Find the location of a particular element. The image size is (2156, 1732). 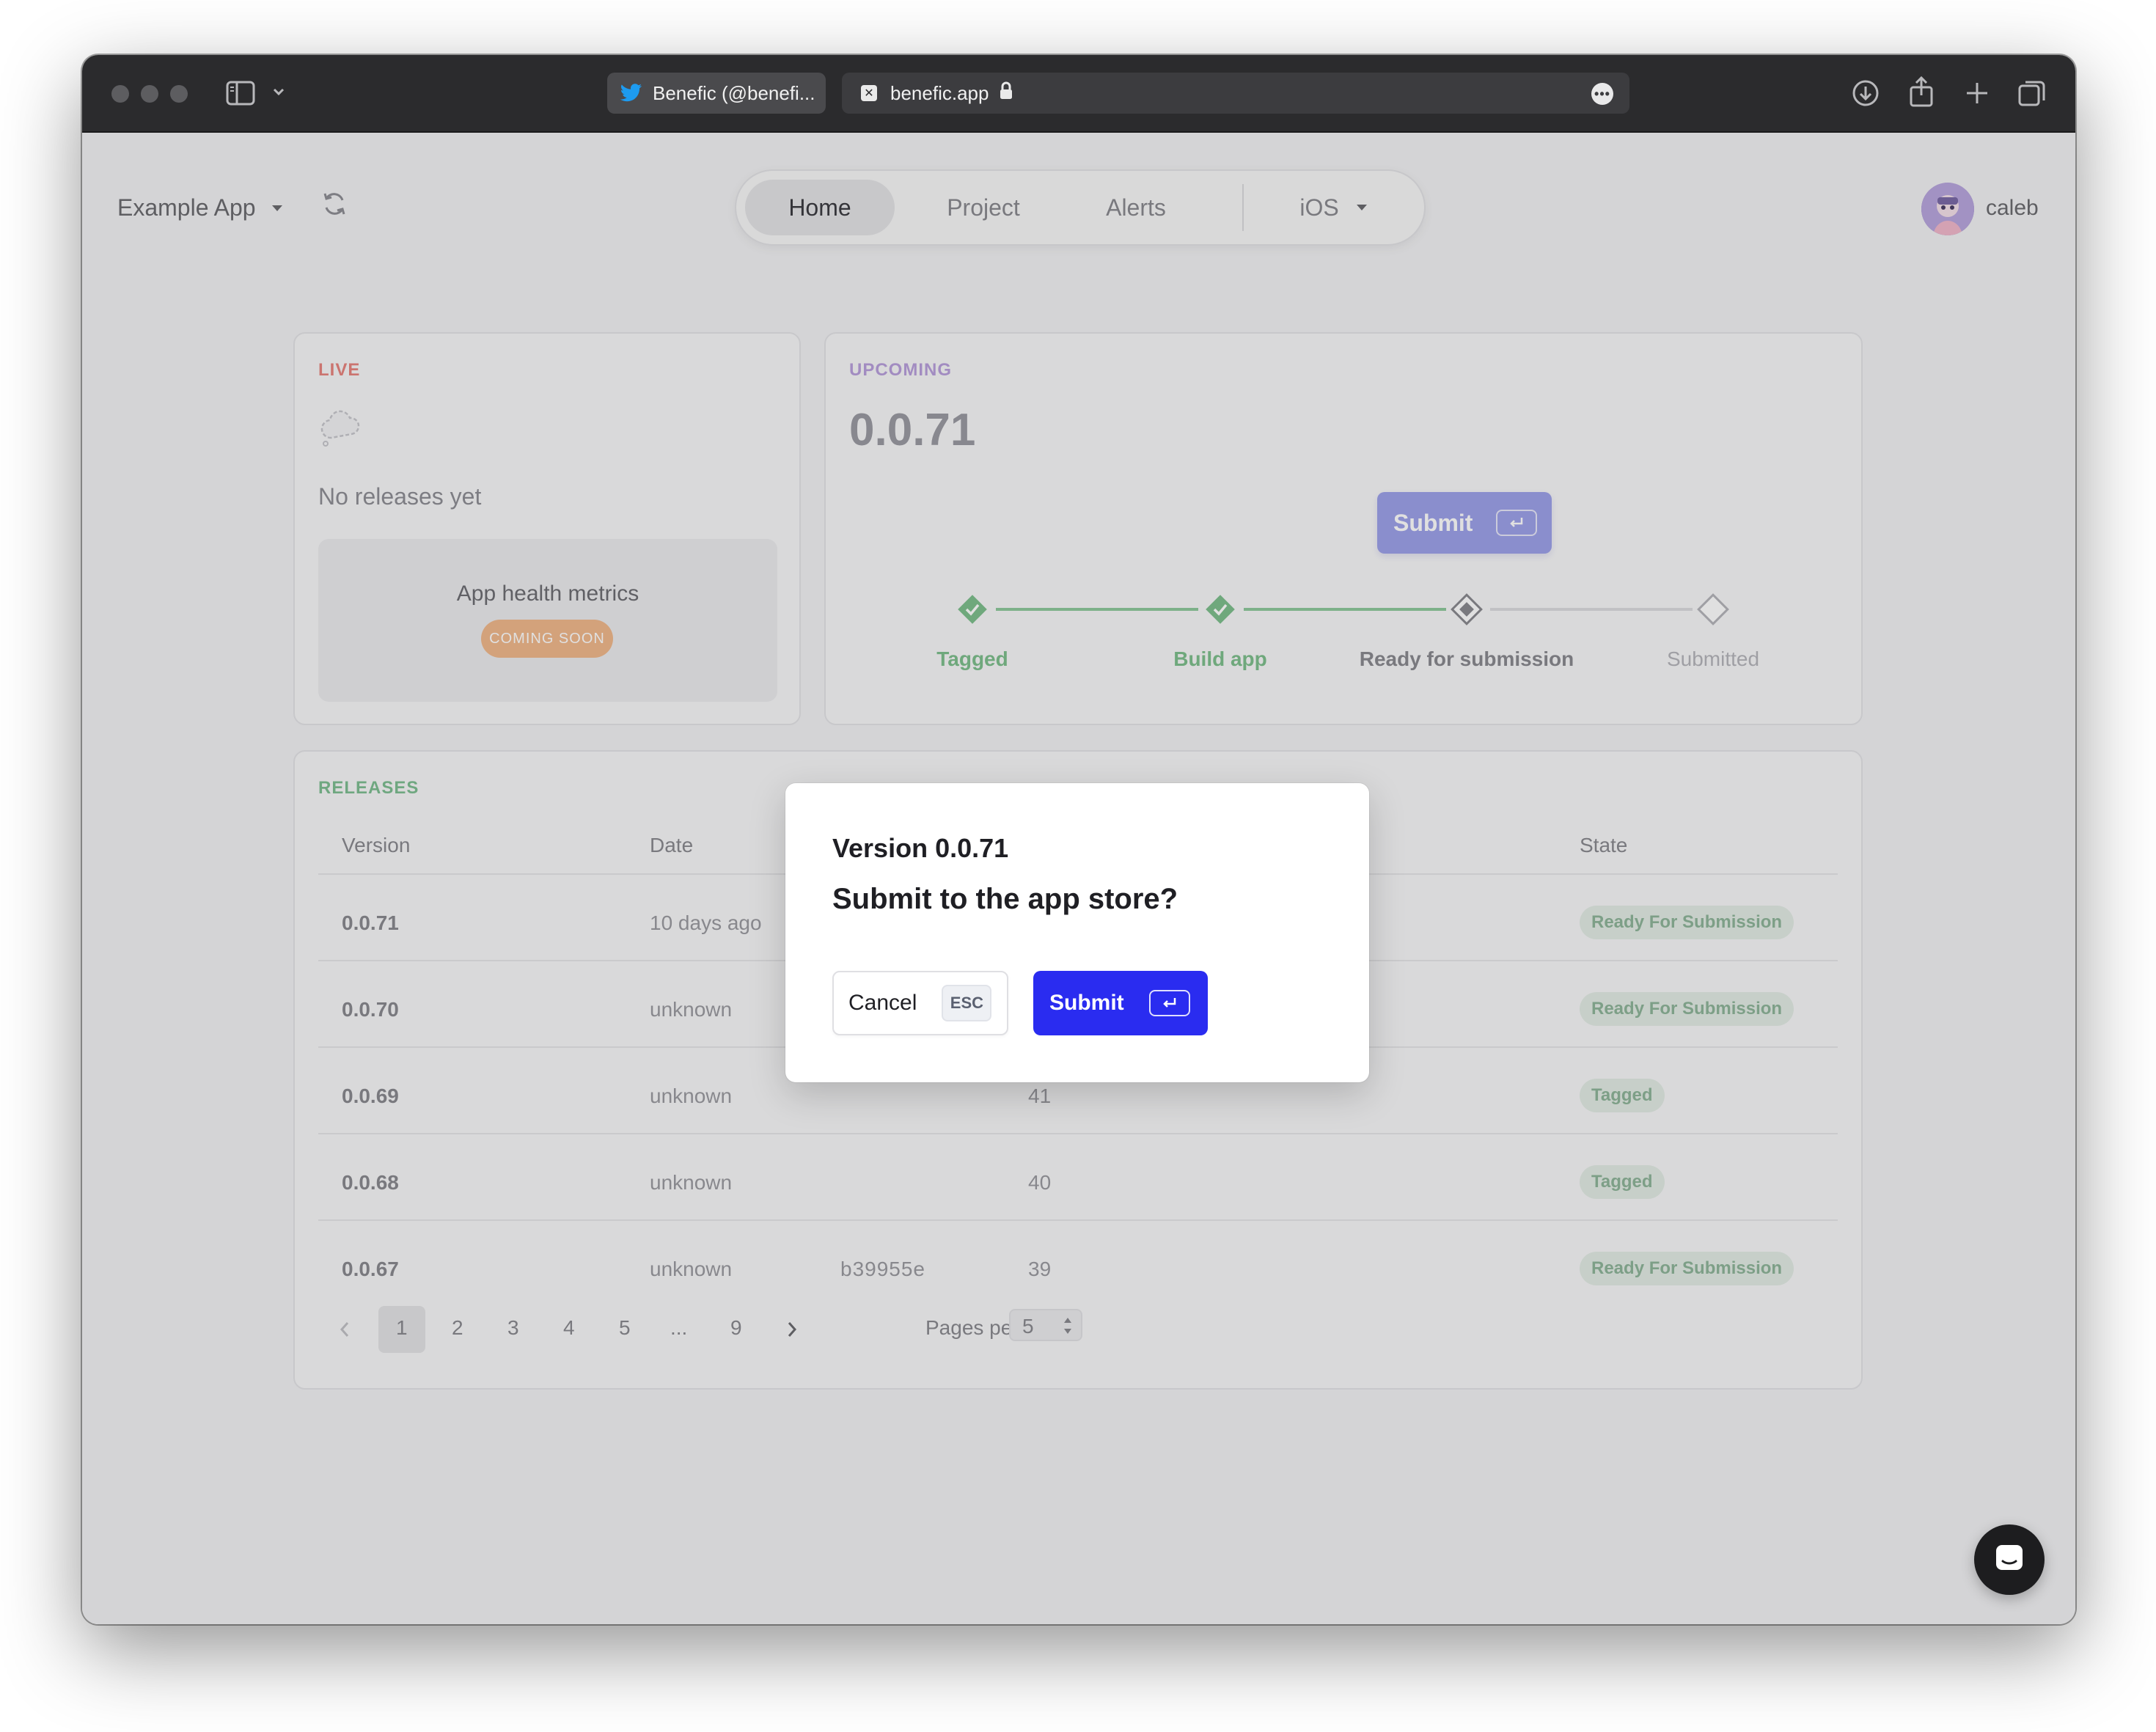

confirm-submit-button: Submit is located at coordinates (1120, 1003).